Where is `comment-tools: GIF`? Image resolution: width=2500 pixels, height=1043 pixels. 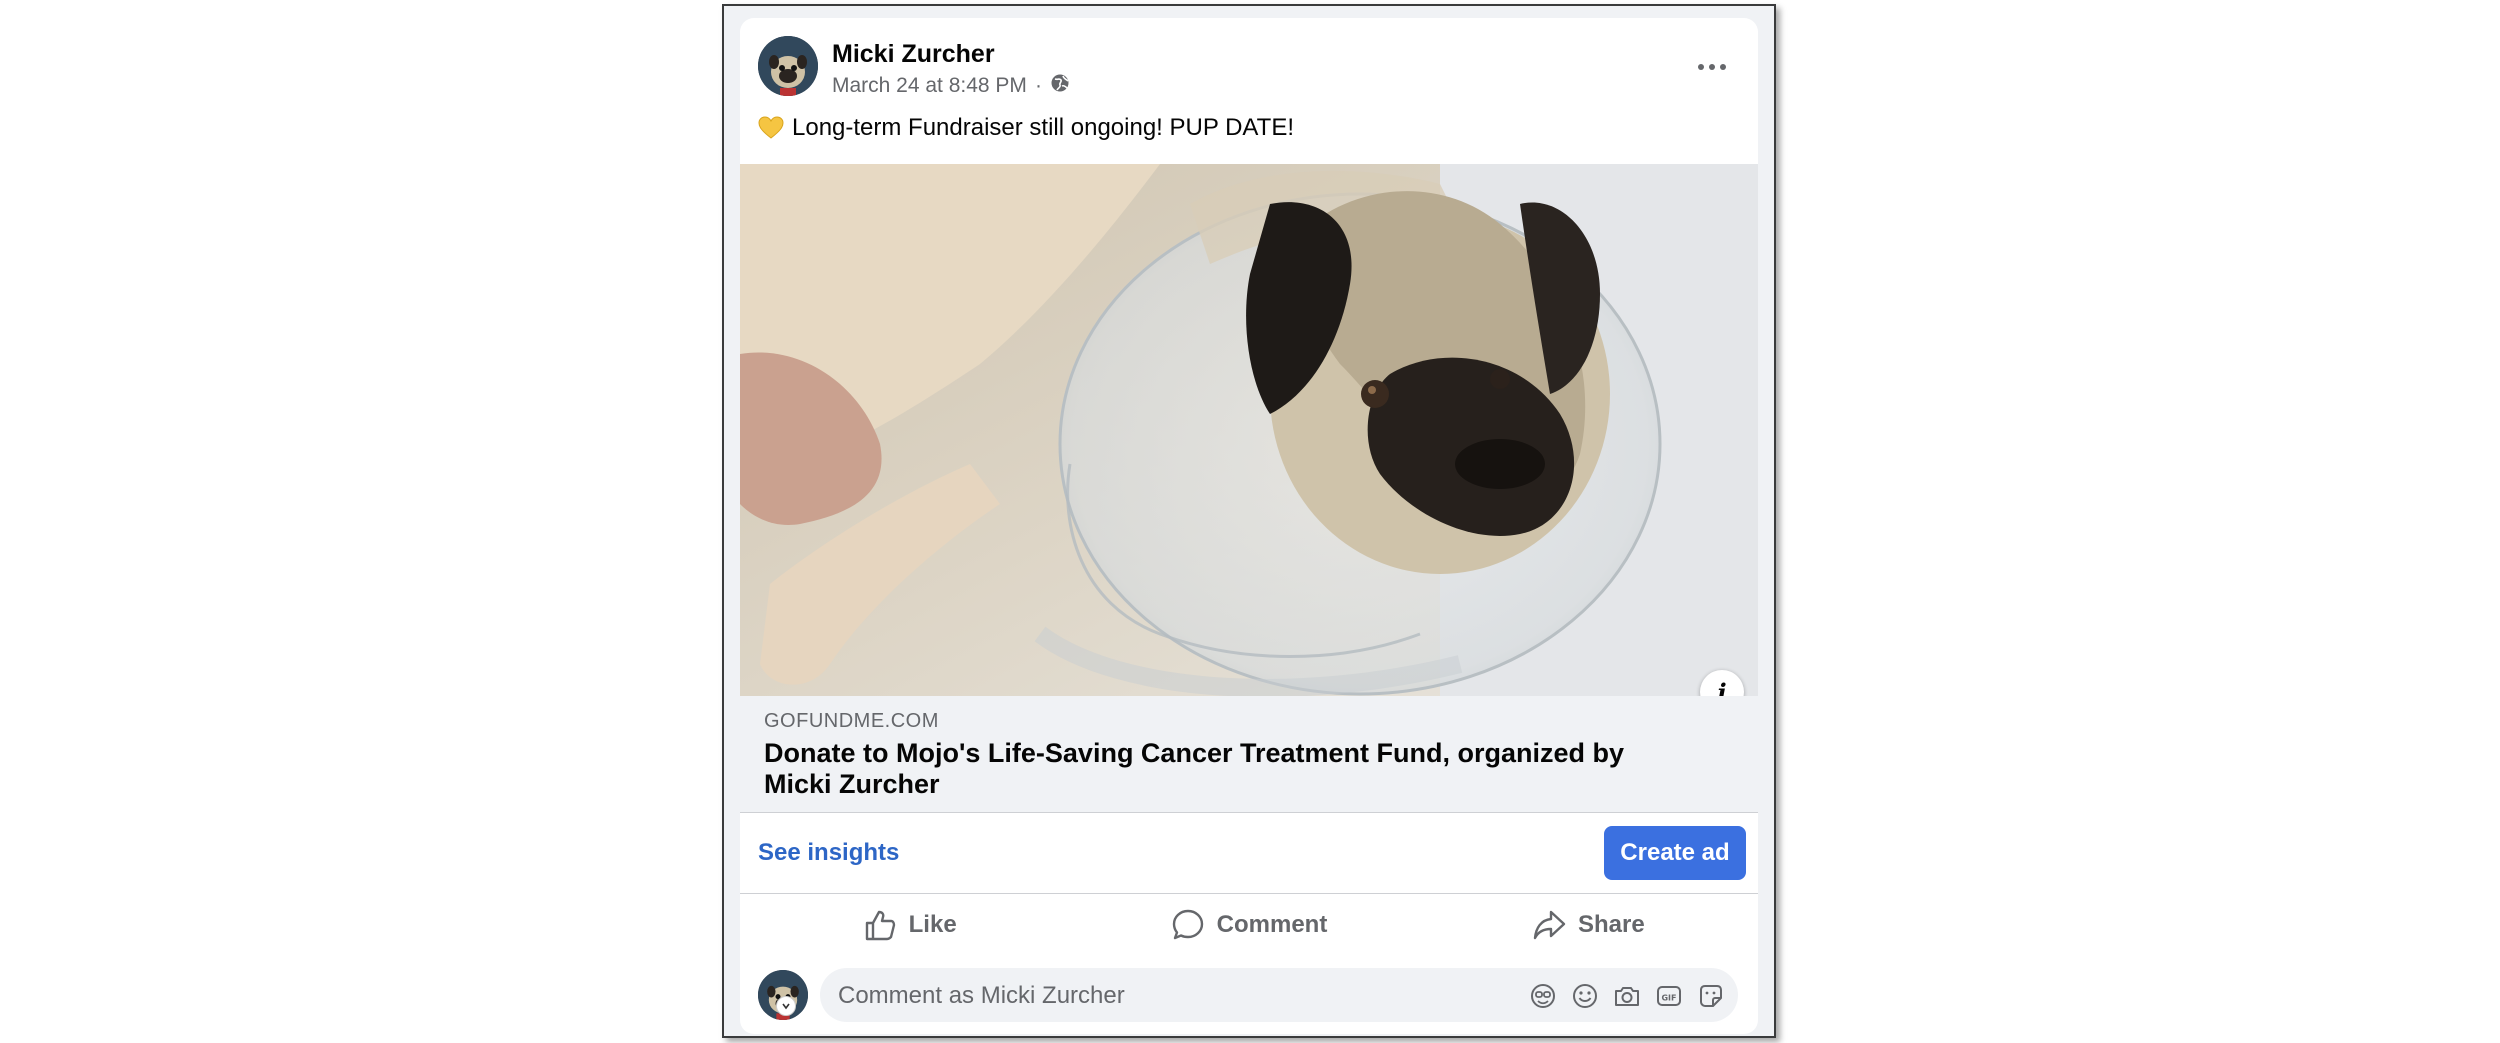
comment-tools: GIF is located at coordinates (1627, 996).